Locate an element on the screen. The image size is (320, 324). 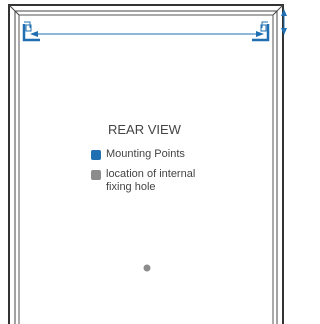
frame-corner-top-right is located at coordinates (278, 10).